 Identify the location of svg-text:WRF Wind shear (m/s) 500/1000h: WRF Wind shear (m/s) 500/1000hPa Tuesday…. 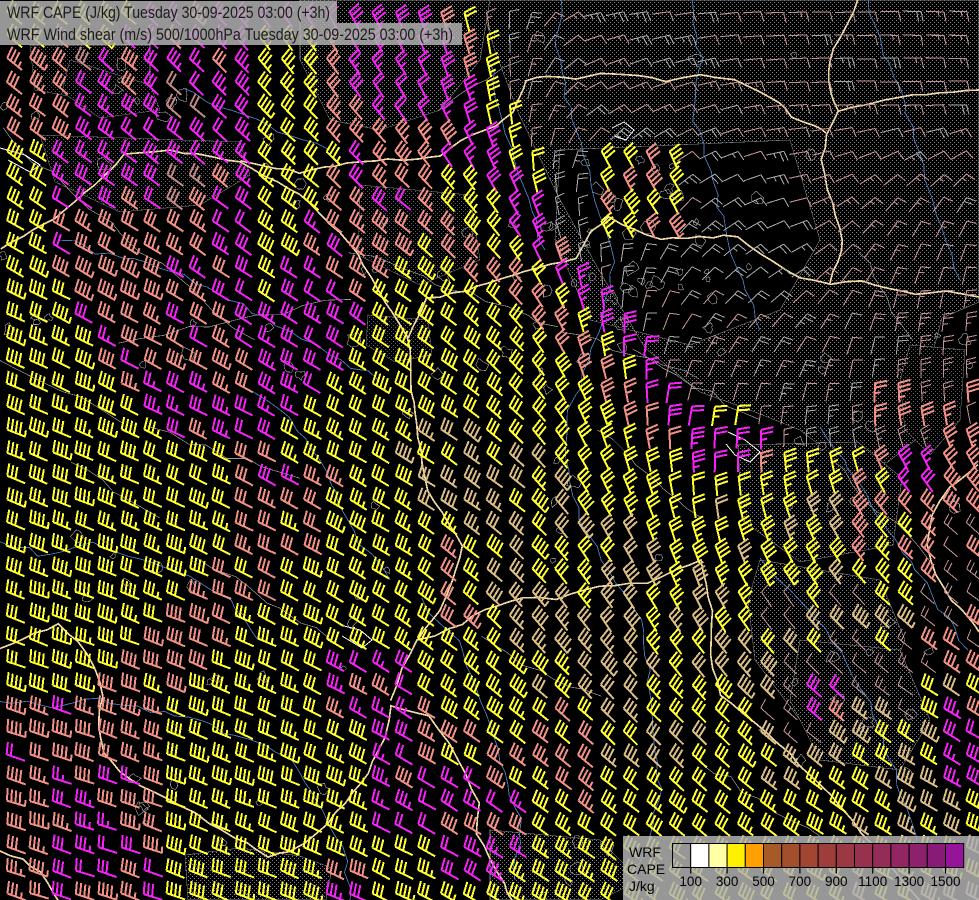
(230, 35).